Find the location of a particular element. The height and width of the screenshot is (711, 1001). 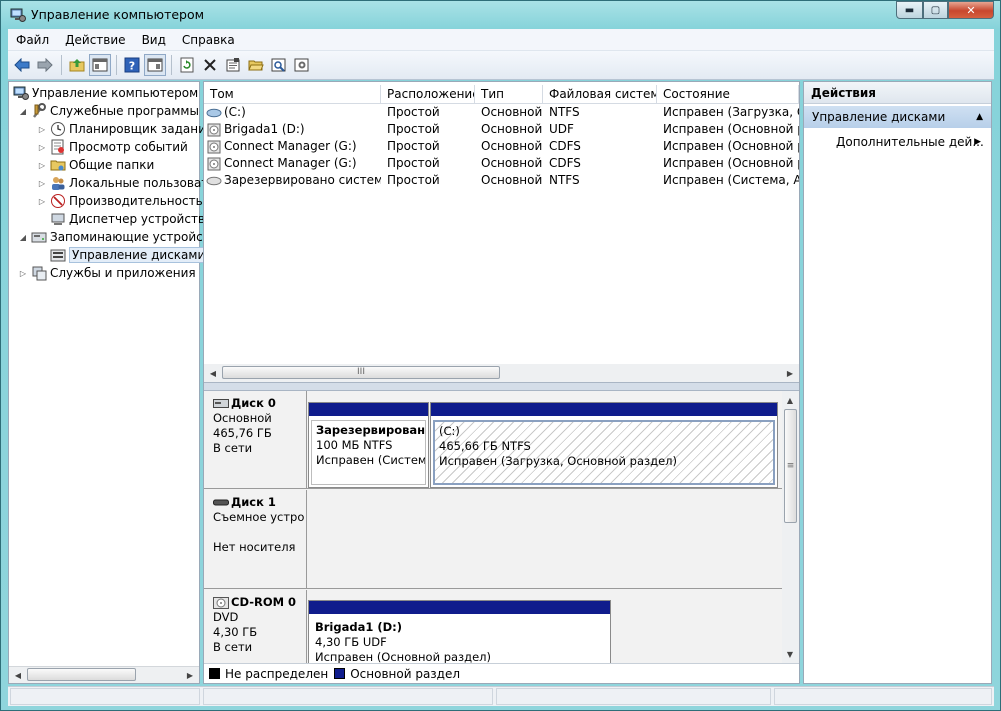

volume-list-horizontal-scrollbar: ◀ III ▶ is located at coordinates (501, 373).